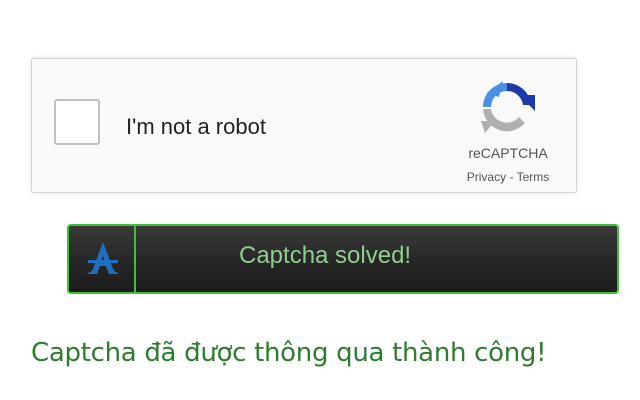  Describe the element at coordinates (325, 255) in the screenshot. I see `solver-status-text: Captcha solved!` at that location.